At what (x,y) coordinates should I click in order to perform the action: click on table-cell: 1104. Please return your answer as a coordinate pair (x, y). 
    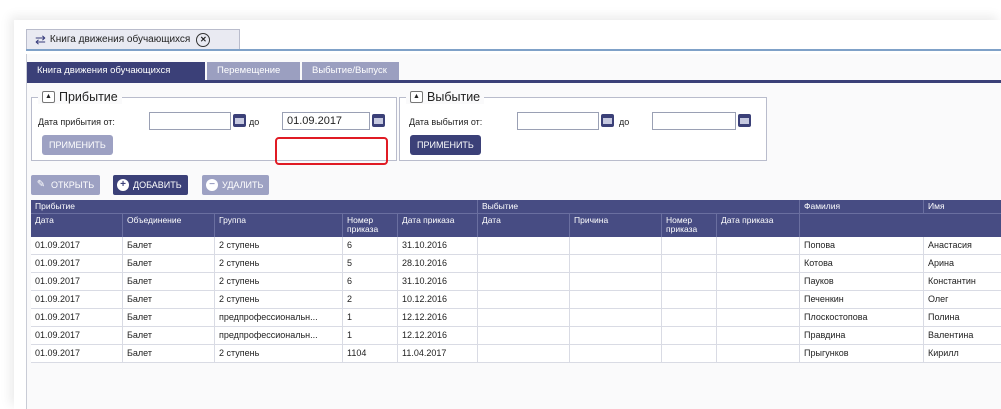
    Looking at the image, I should click on (370, 353).